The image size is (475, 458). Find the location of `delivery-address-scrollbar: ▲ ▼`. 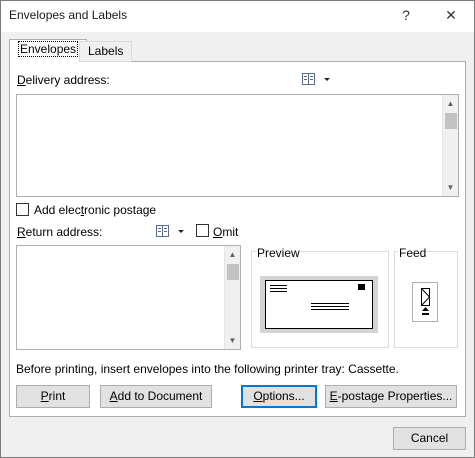

delivery-address-scrollbar: ▲ ▼ is located at coordinates (450, 145).